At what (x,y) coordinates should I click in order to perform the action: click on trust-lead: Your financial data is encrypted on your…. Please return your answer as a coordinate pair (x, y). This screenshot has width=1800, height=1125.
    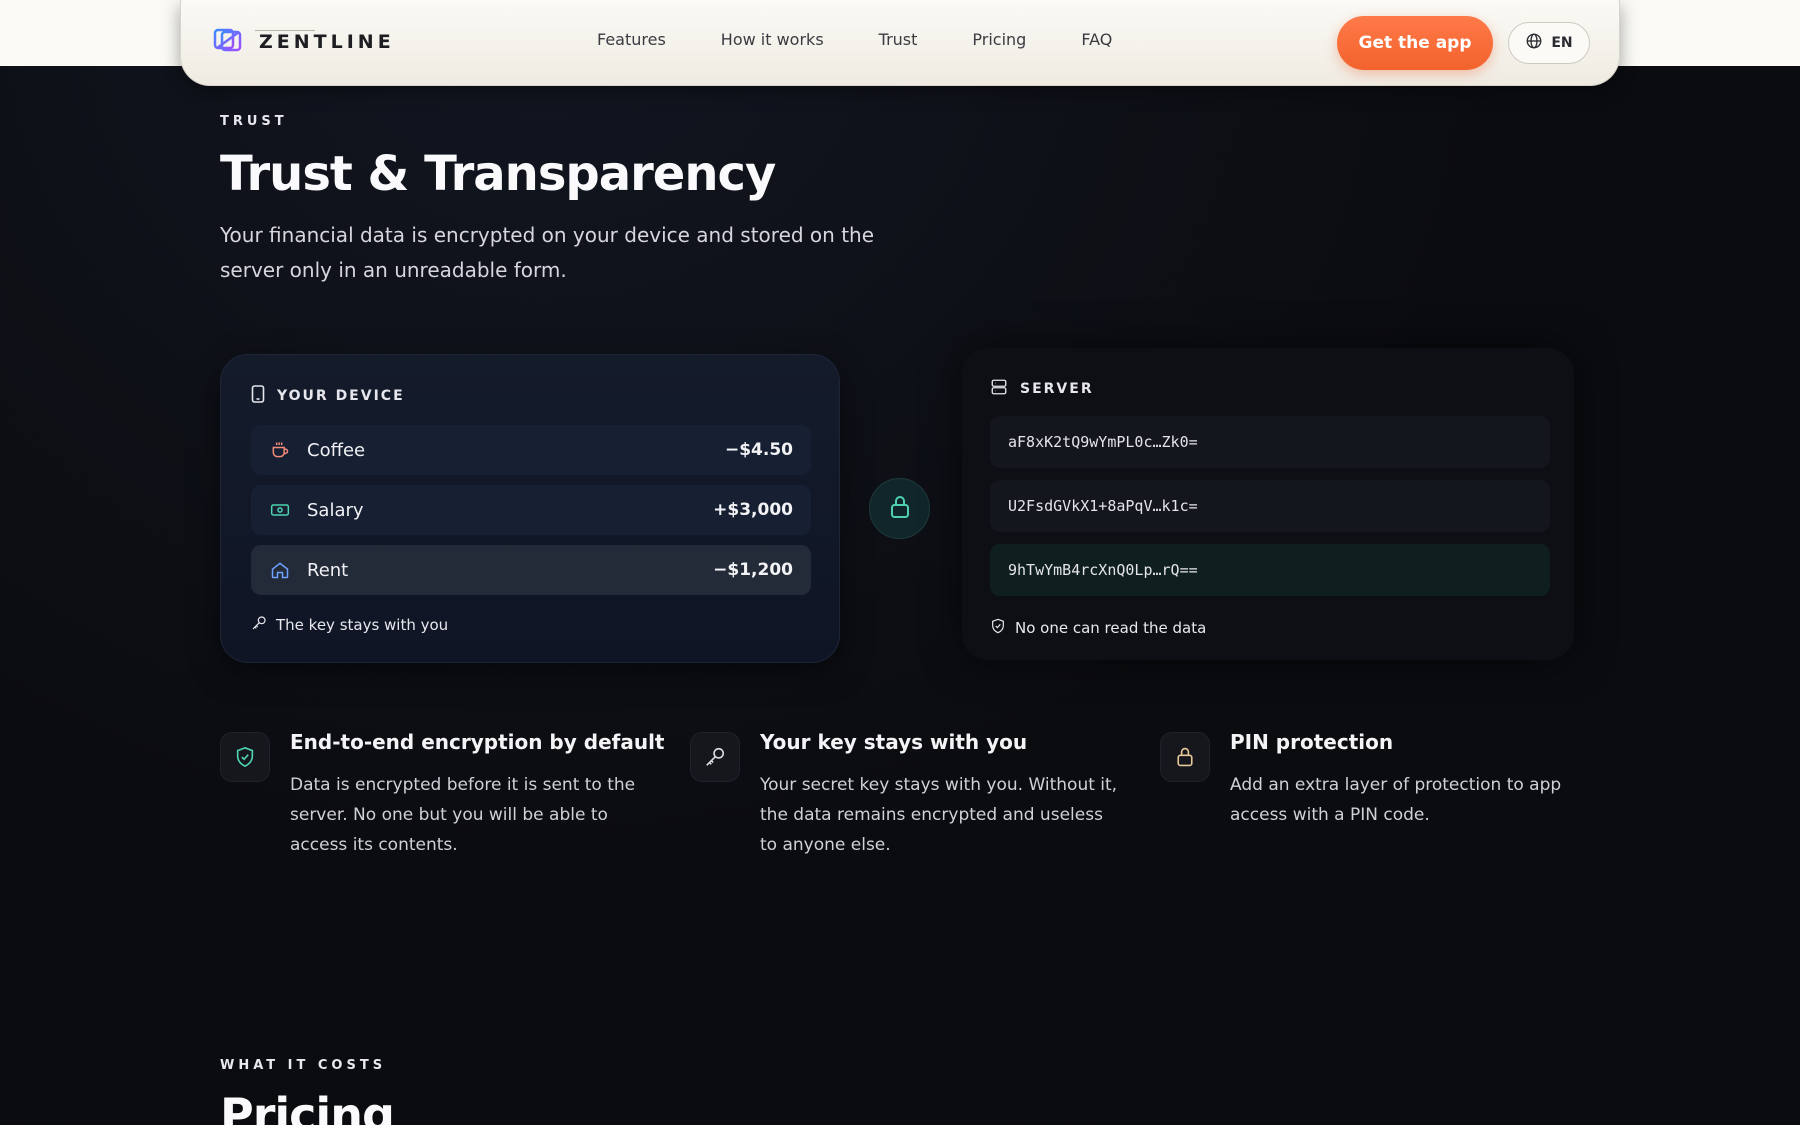
    Looking at the image, I should click on (547, 252).